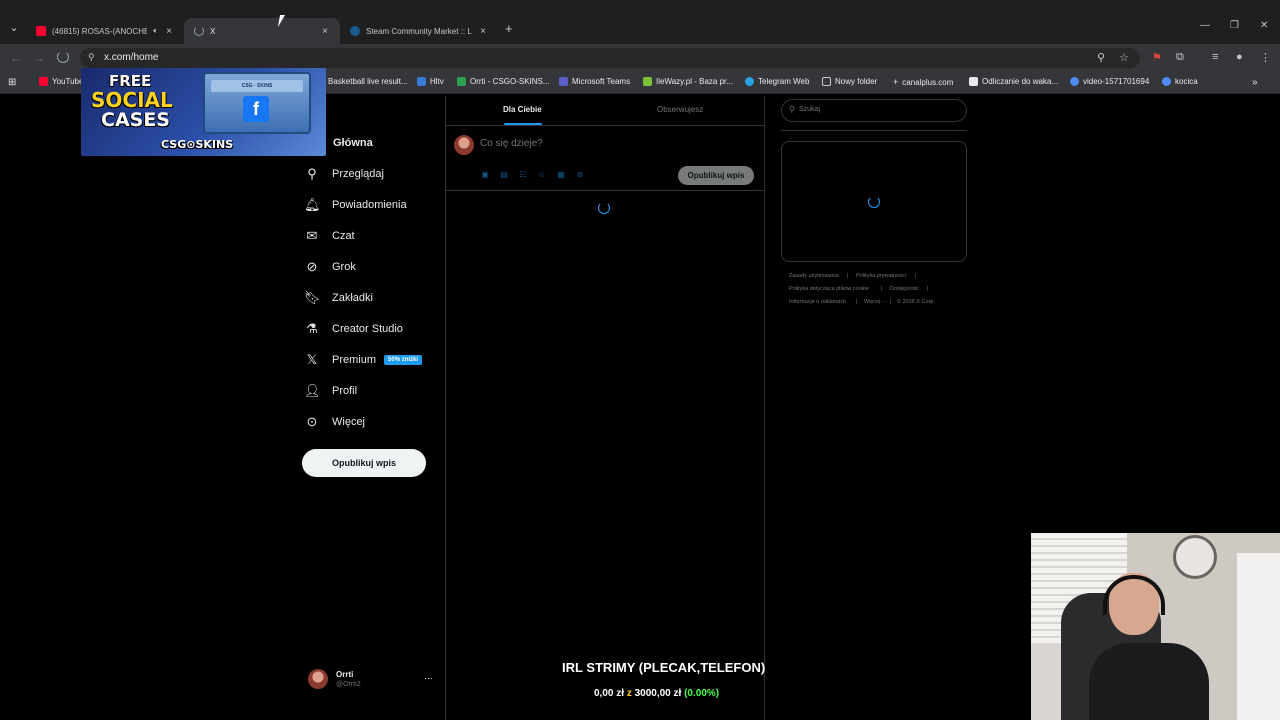 The image size is (1280, 720). What do you see at coordinates (522, 109) in the screenshot?
I see `tab-for-you: Dla Ciebie` at bounding box center [522, 109].